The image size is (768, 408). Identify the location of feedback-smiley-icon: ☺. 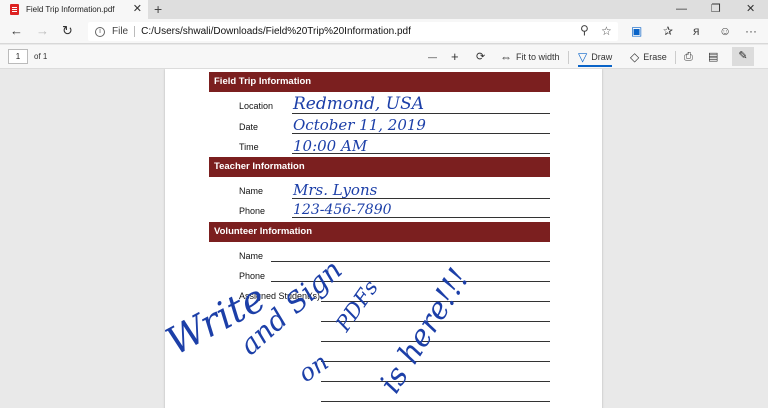
(725, 31).